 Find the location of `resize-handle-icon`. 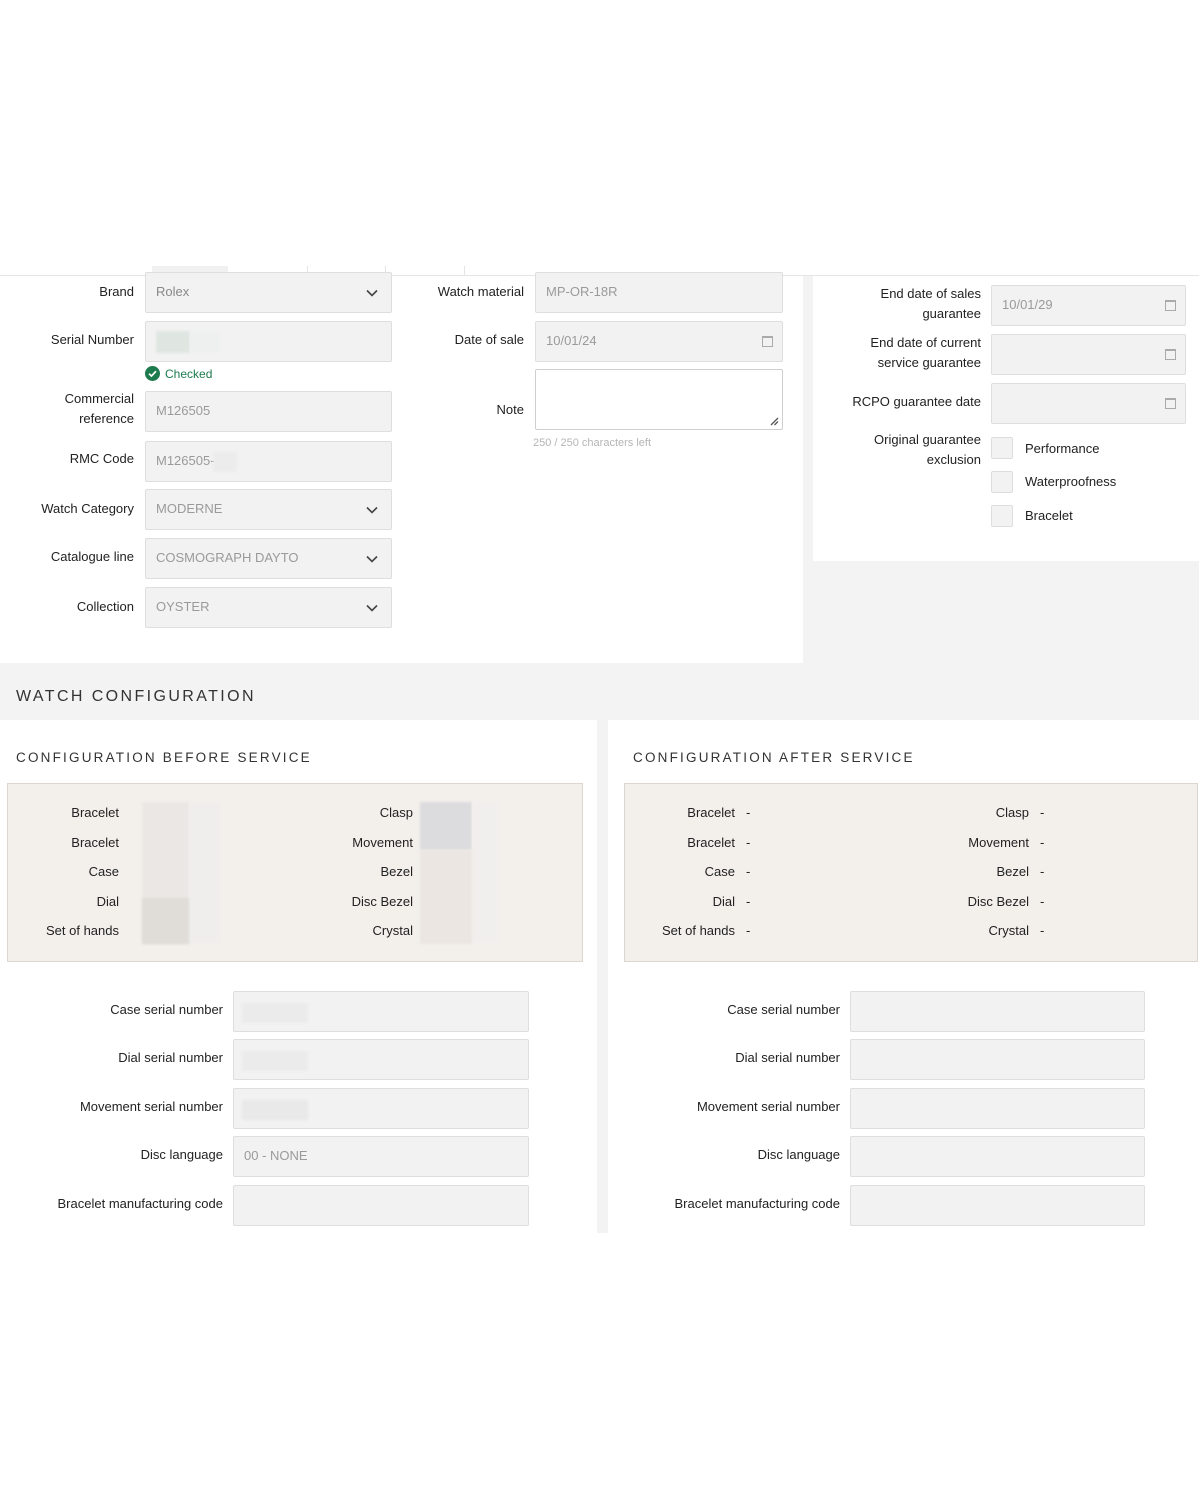

resize-handle-icon is located at coordinates (774, 421).